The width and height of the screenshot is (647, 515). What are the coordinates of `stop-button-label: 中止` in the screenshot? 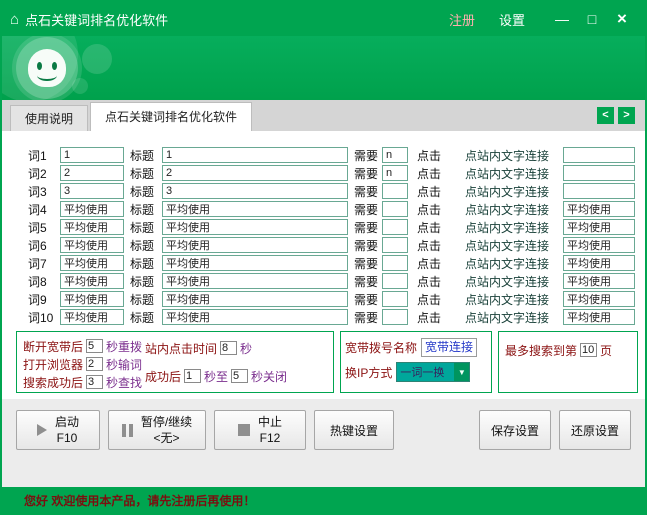 It's located at (269, 421).